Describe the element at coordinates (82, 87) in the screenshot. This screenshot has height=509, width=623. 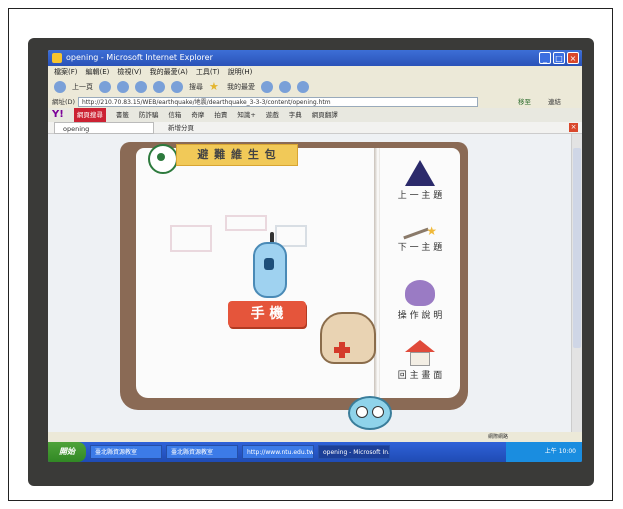
I see `back-button-label: 上一頁` at that location.